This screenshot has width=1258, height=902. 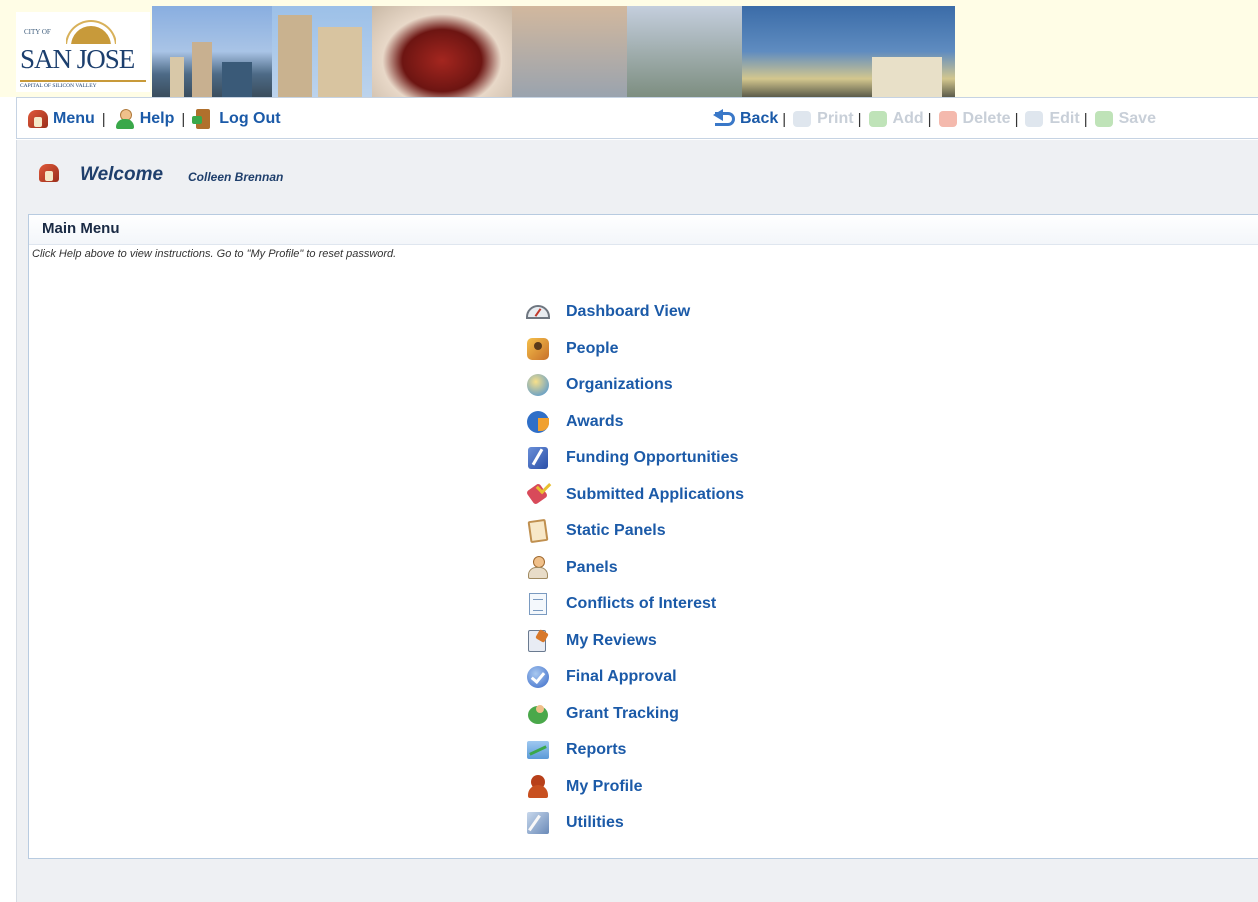 What do you see at coordinates (538, 495) in the screenshot?
I see `pencil-check-icon` at bounding box center [538, 495].